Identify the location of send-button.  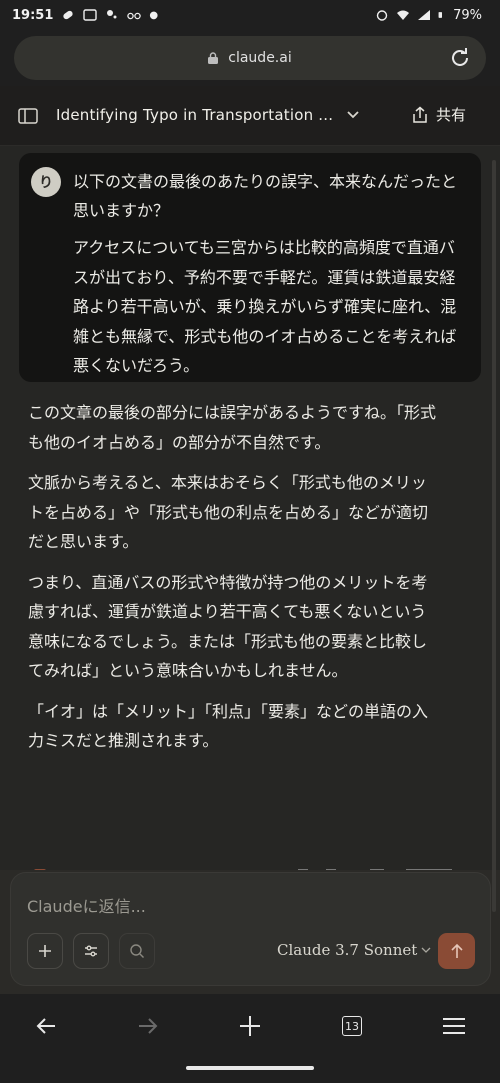
(456, 951).